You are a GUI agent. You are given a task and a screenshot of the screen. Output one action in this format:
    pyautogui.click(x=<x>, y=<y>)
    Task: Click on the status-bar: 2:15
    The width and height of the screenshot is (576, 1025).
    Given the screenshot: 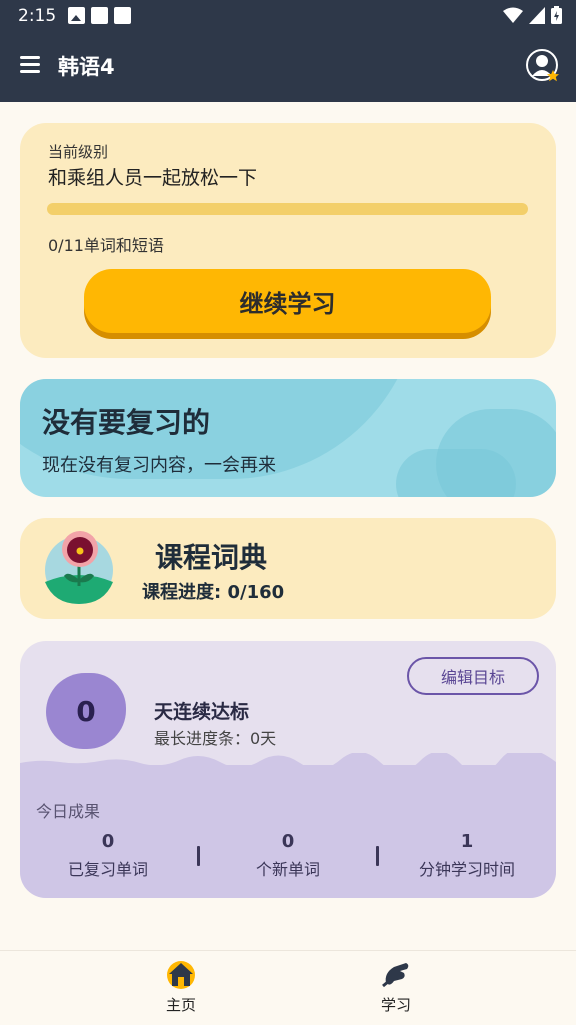 What is the action you would take?
    pyautogui.click(x=288, y=16)
    